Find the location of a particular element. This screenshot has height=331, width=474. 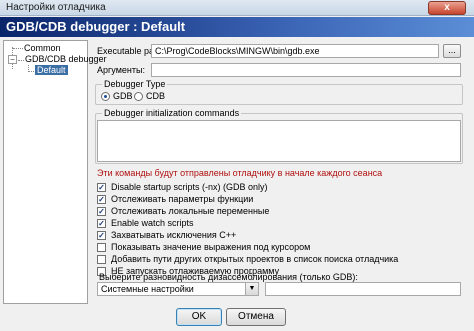

close-button: x is located at coordinates (447, 8).